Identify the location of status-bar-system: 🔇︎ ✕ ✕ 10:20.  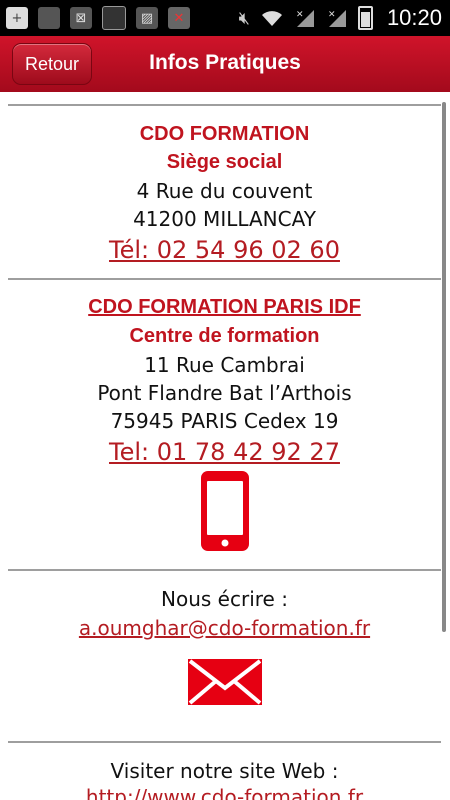
(340, 18).